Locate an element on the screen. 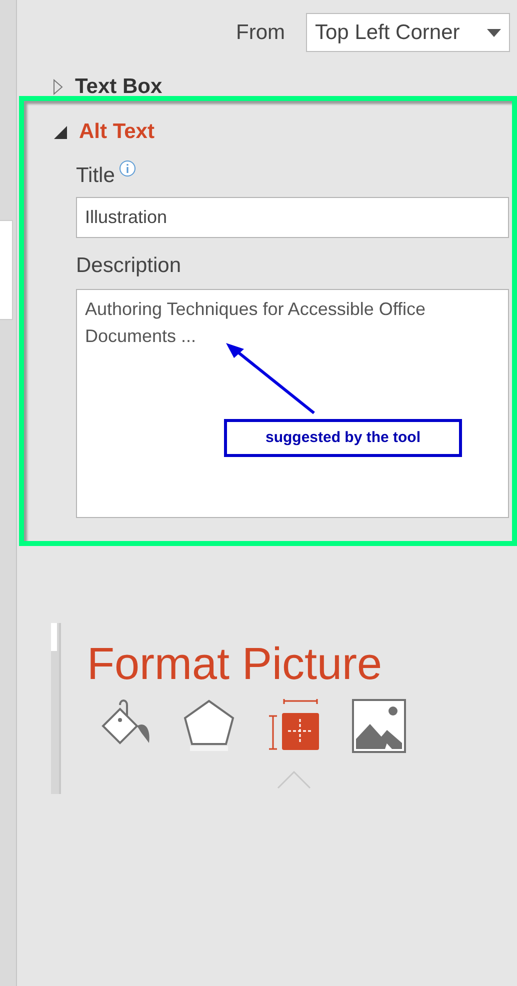  section-title: Alt Text is located at coordinates (116, 132).